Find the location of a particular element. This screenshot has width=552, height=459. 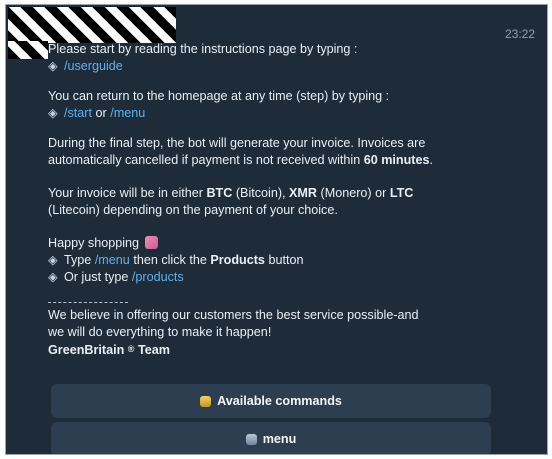

message-text: button is located at coordinates (286, 260).